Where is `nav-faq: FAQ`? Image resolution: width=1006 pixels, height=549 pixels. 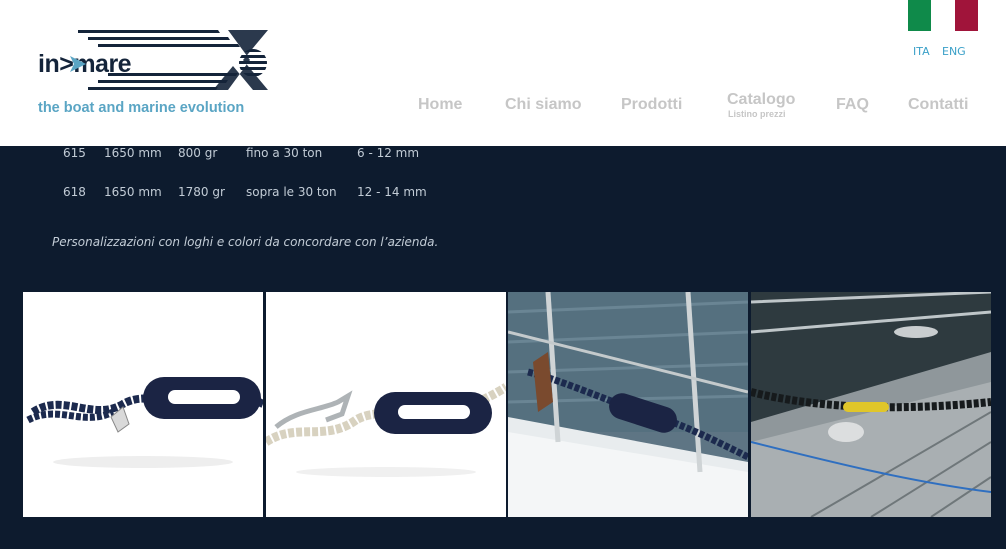 nav-faq: FAQ is located at coordinates (852, 105).